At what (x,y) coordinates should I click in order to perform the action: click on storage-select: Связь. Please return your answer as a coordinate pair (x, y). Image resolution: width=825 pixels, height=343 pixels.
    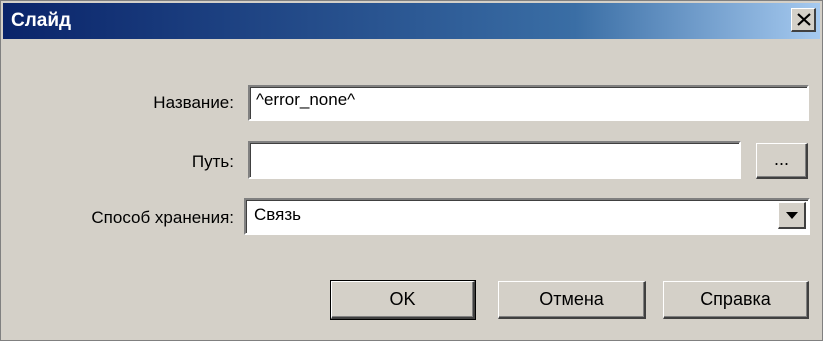
    Looking at the image, I should click on (527, 216).